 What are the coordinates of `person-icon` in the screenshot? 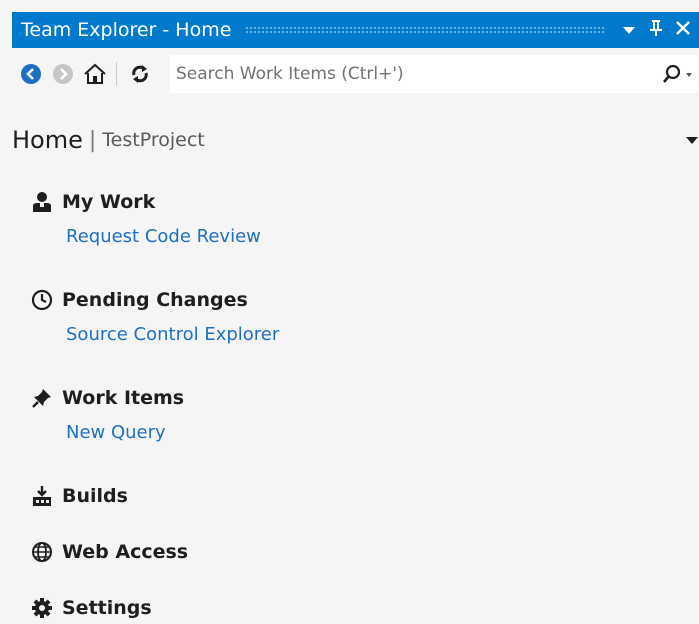 It's located at (42, 202).